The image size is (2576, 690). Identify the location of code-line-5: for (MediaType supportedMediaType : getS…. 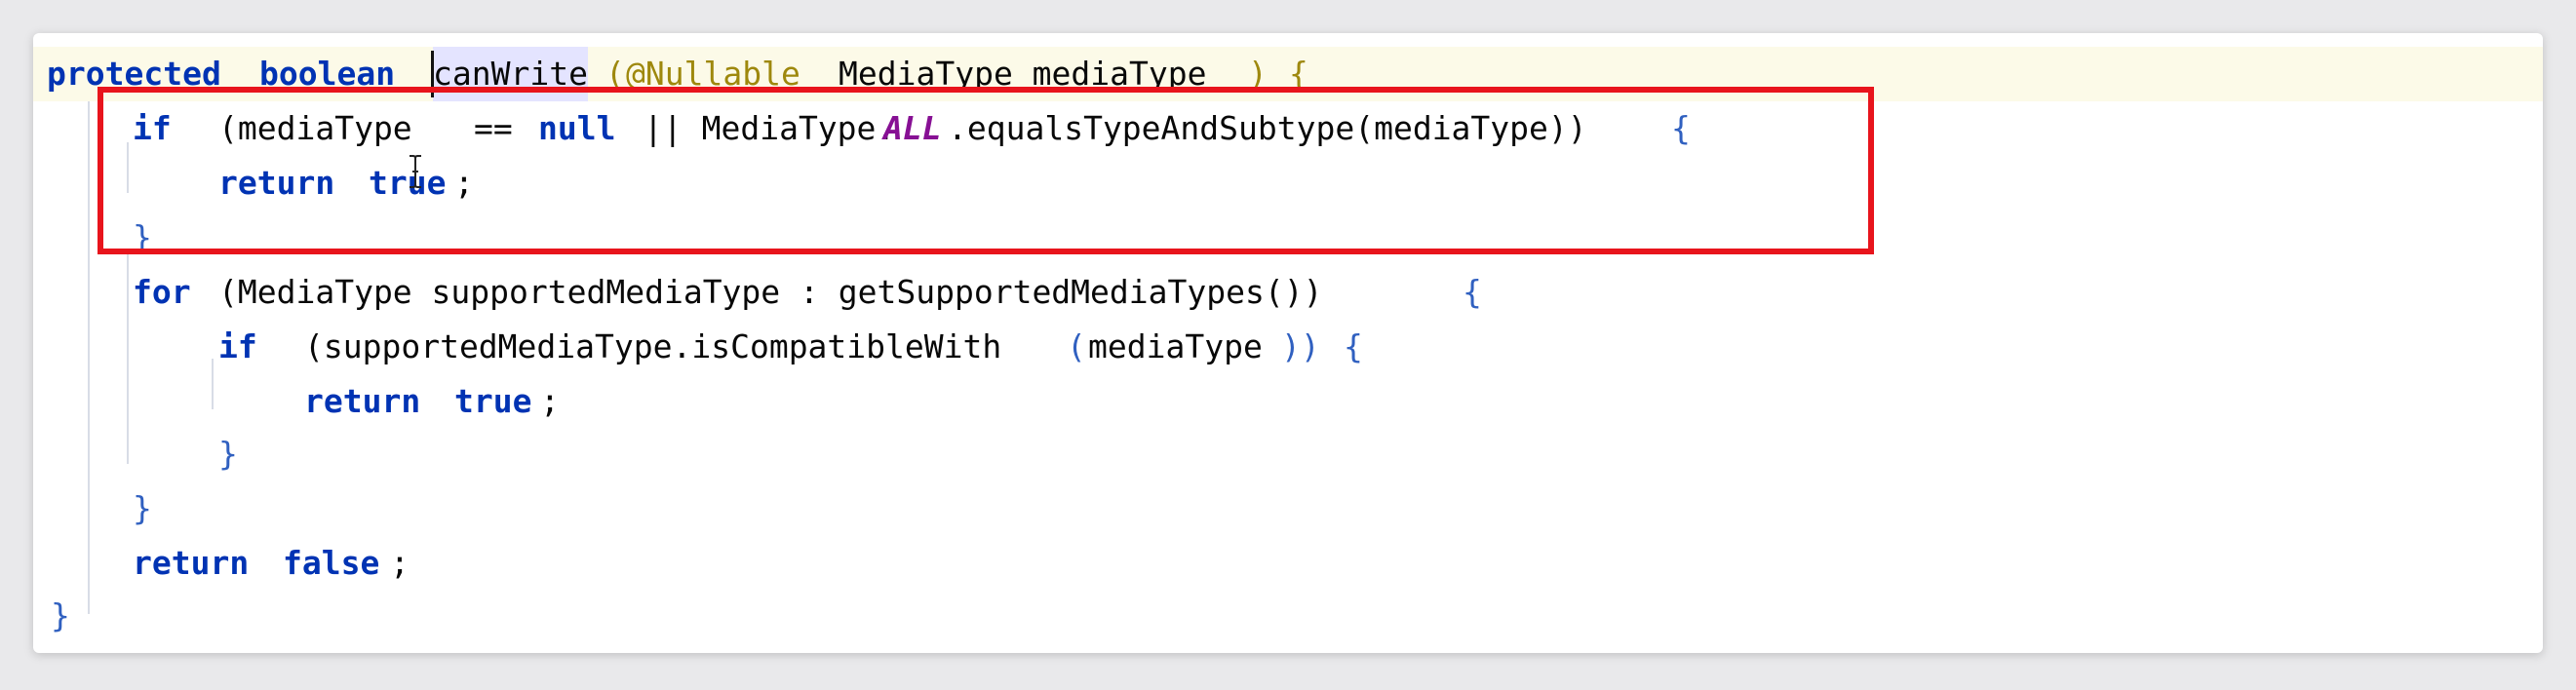
(1288, 292).